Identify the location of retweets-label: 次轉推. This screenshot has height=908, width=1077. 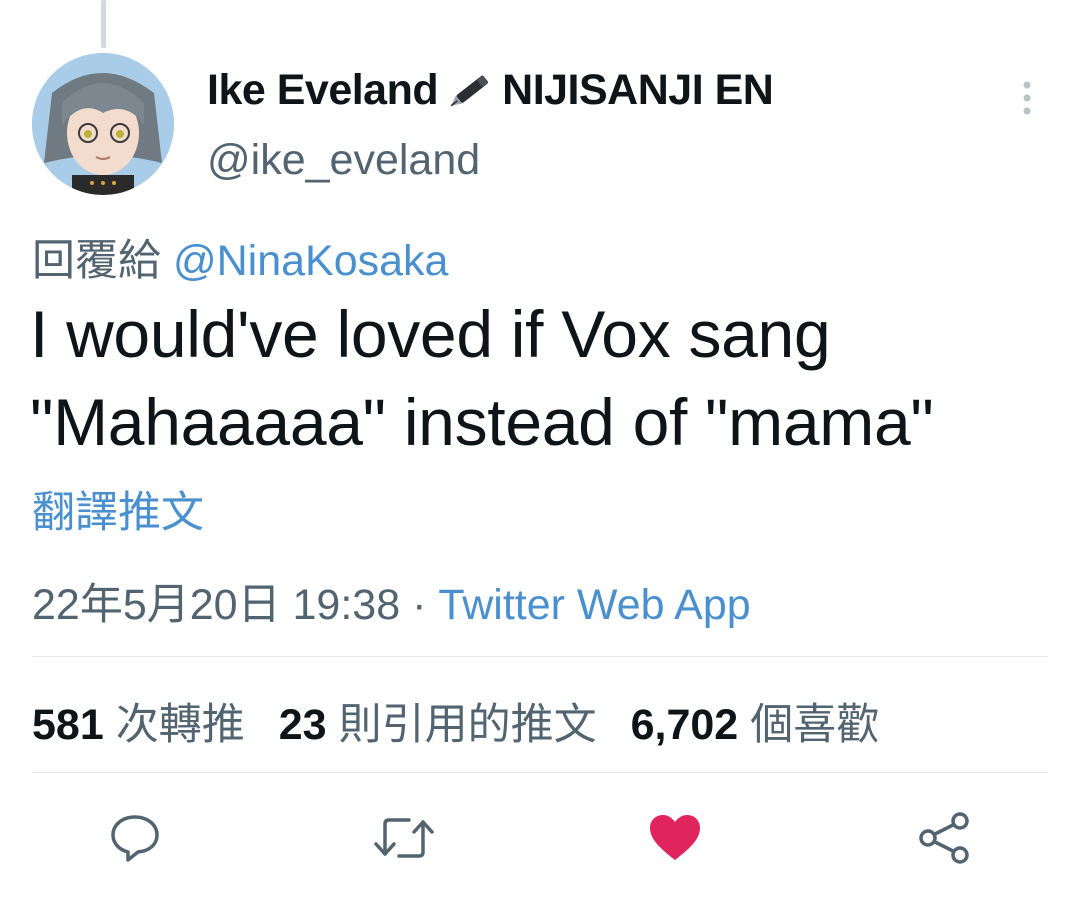
(180, 725).